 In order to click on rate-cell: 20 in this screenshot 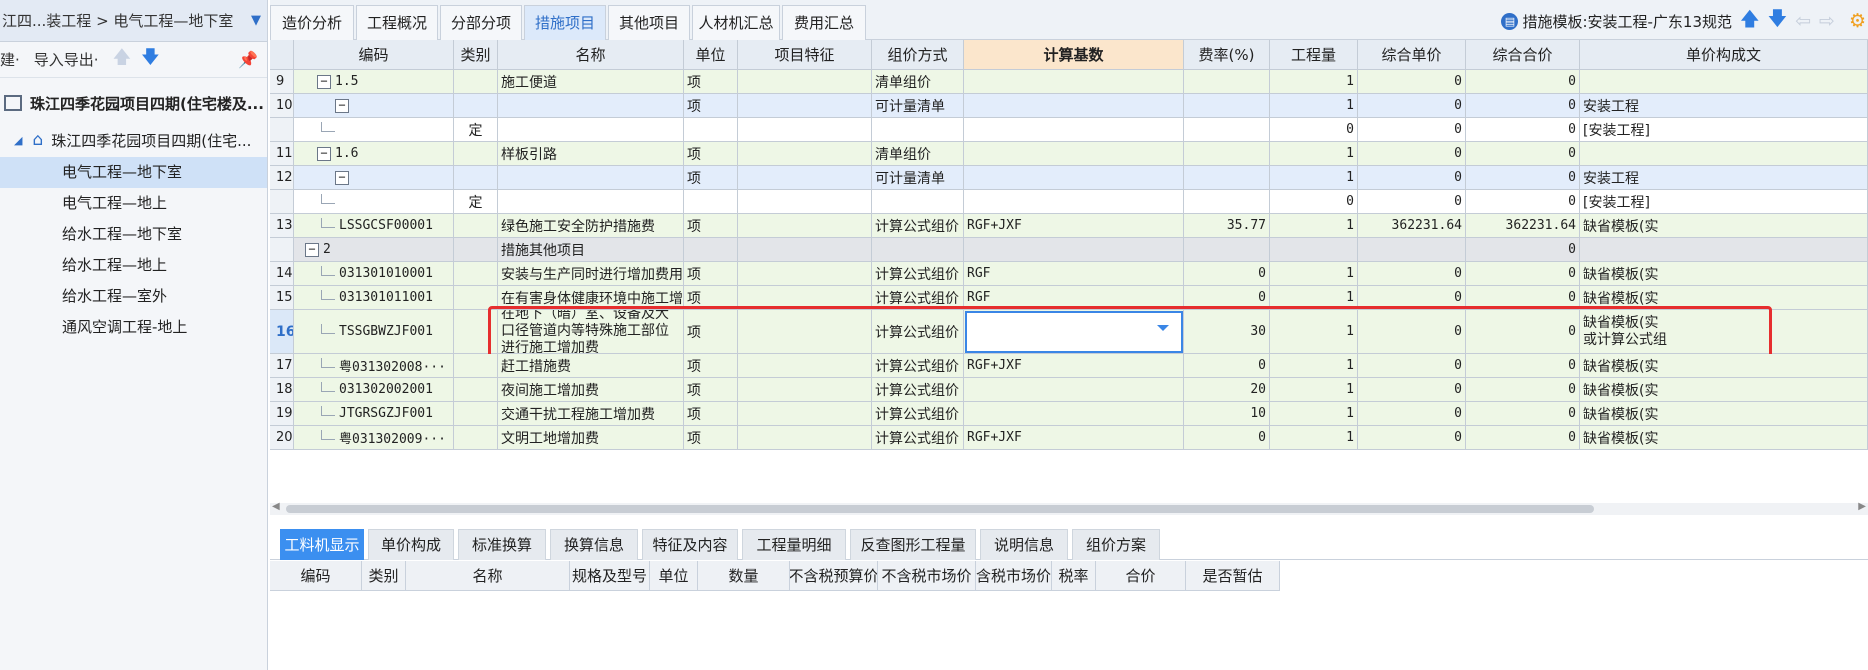, I will do `click(1227, 390)`.